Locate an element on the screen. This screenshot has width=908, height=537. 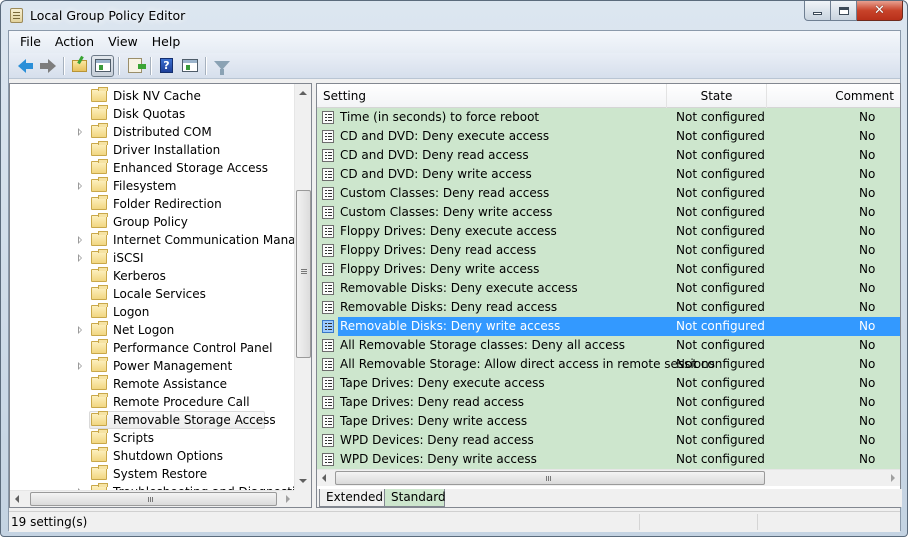
tree-item: Folder Redirection is located at coordinates (152, 204).